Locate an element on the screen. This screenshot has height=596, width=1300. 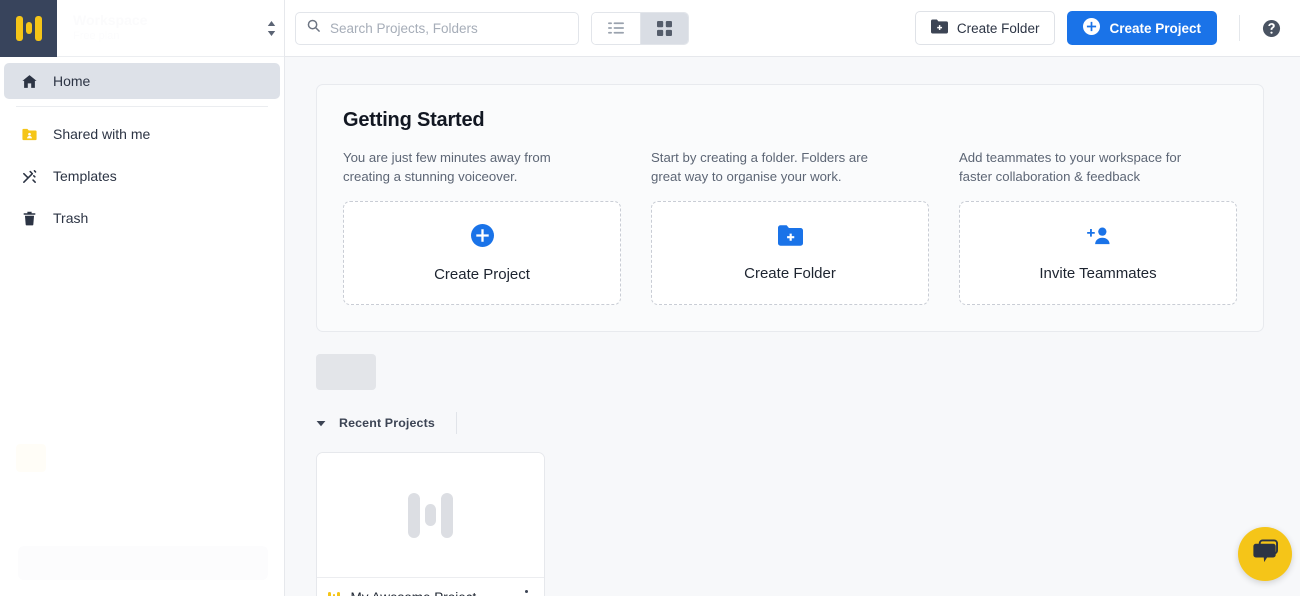
home-icon is located at coordinates (29, 81).